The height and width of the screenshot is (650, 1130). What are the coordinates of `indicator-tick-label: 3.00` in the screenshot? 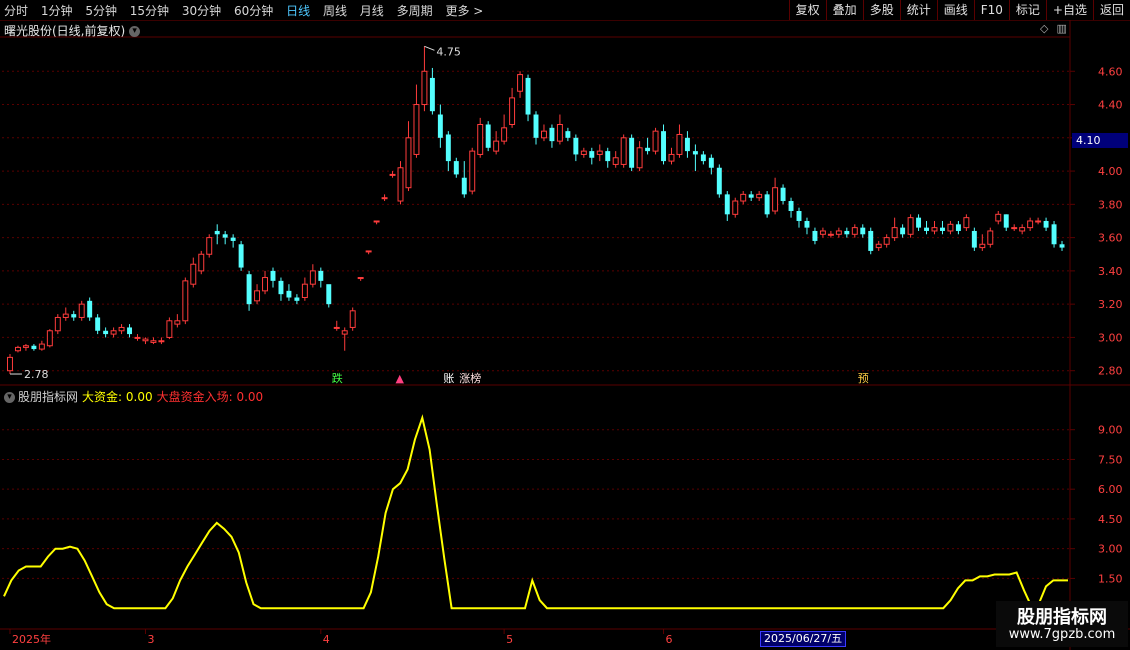 It's located at (1110, 549).